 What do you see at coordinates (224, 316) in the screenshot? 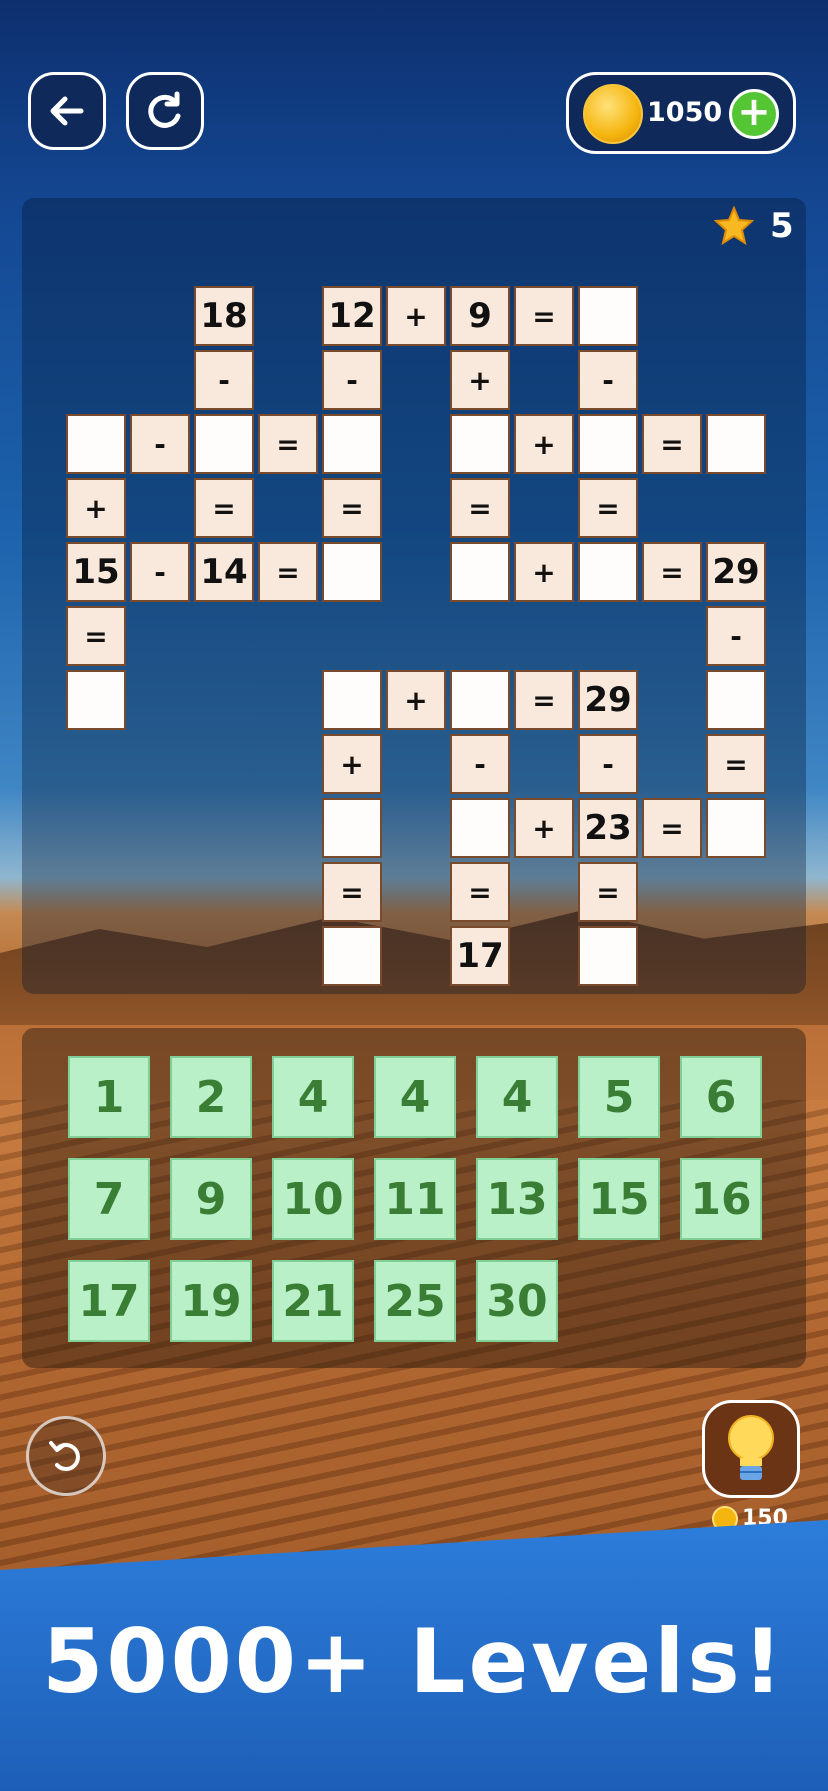
I see `grid-cell-number: 18` at bounding box center [224, 316].